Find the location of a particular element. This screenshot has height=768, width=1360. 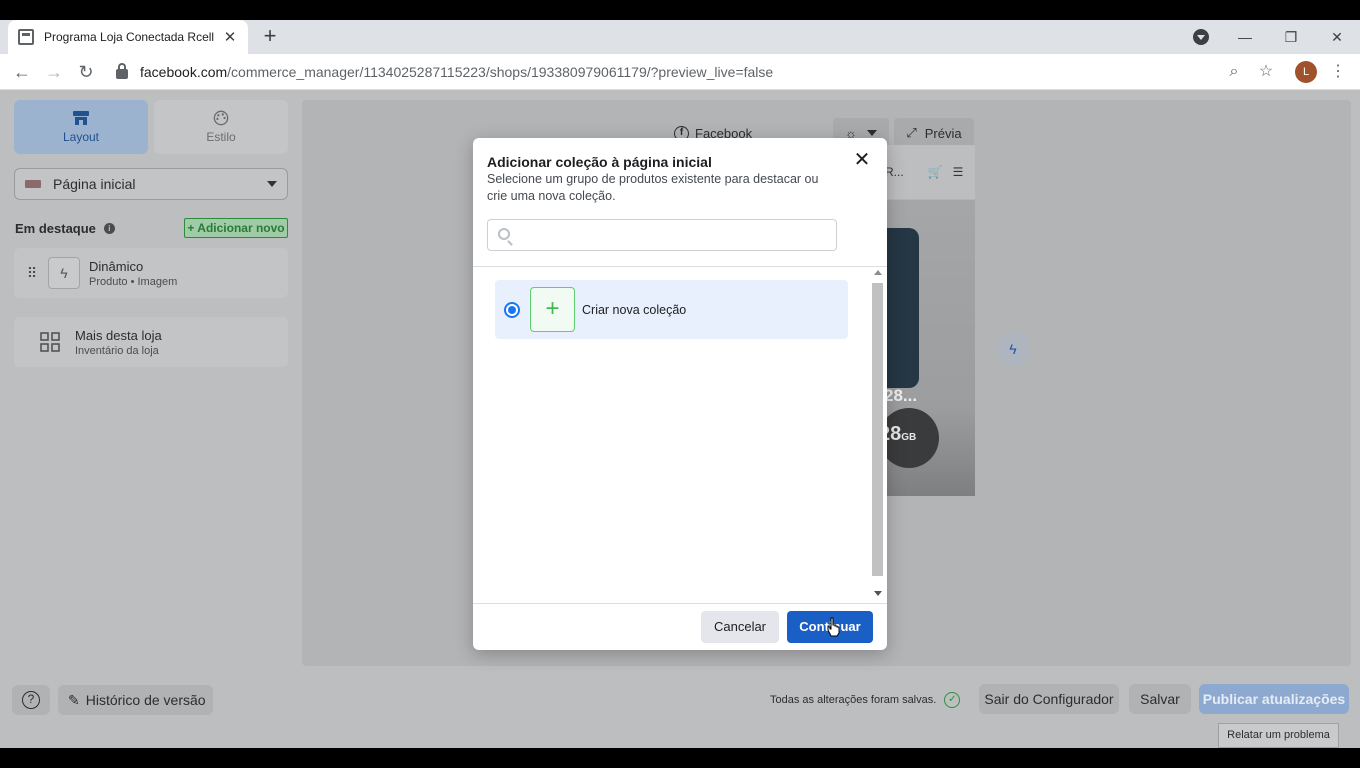

browser-tab: Programa Loja Conectada Rcell ✕ is located at coordinates (128, 37).